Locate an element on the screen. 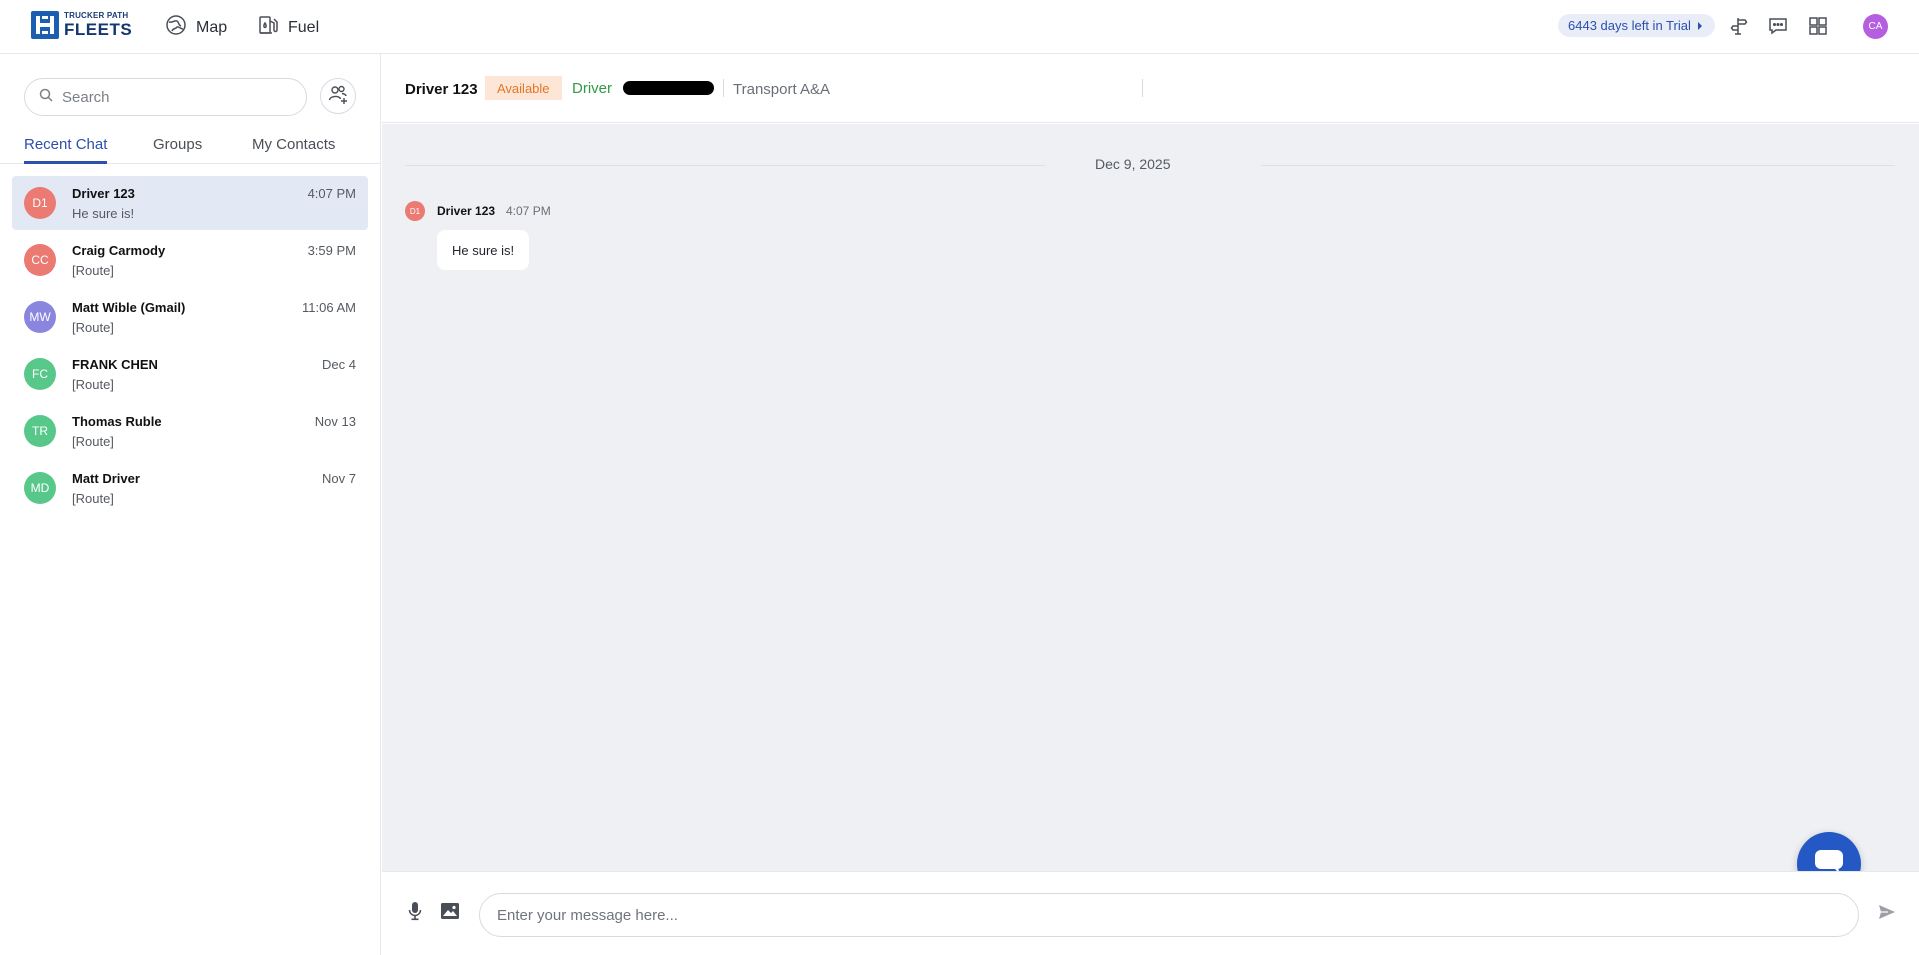 This screenshot has height=955, width=1919. chat-name: FRANK CHEN is located at coordinates (115, 364).